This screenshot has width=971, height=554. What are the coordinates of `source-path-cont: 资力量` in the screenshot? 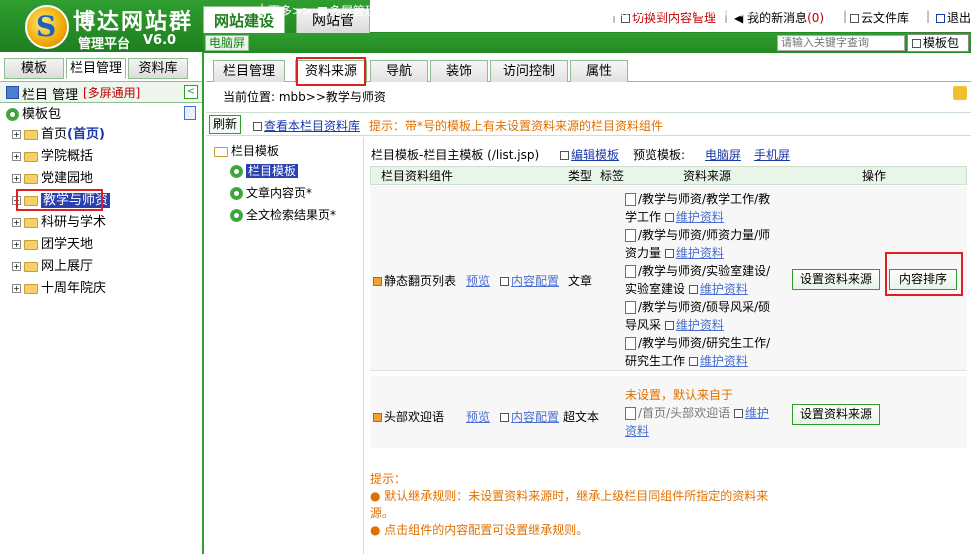 It's located at (643, 253).